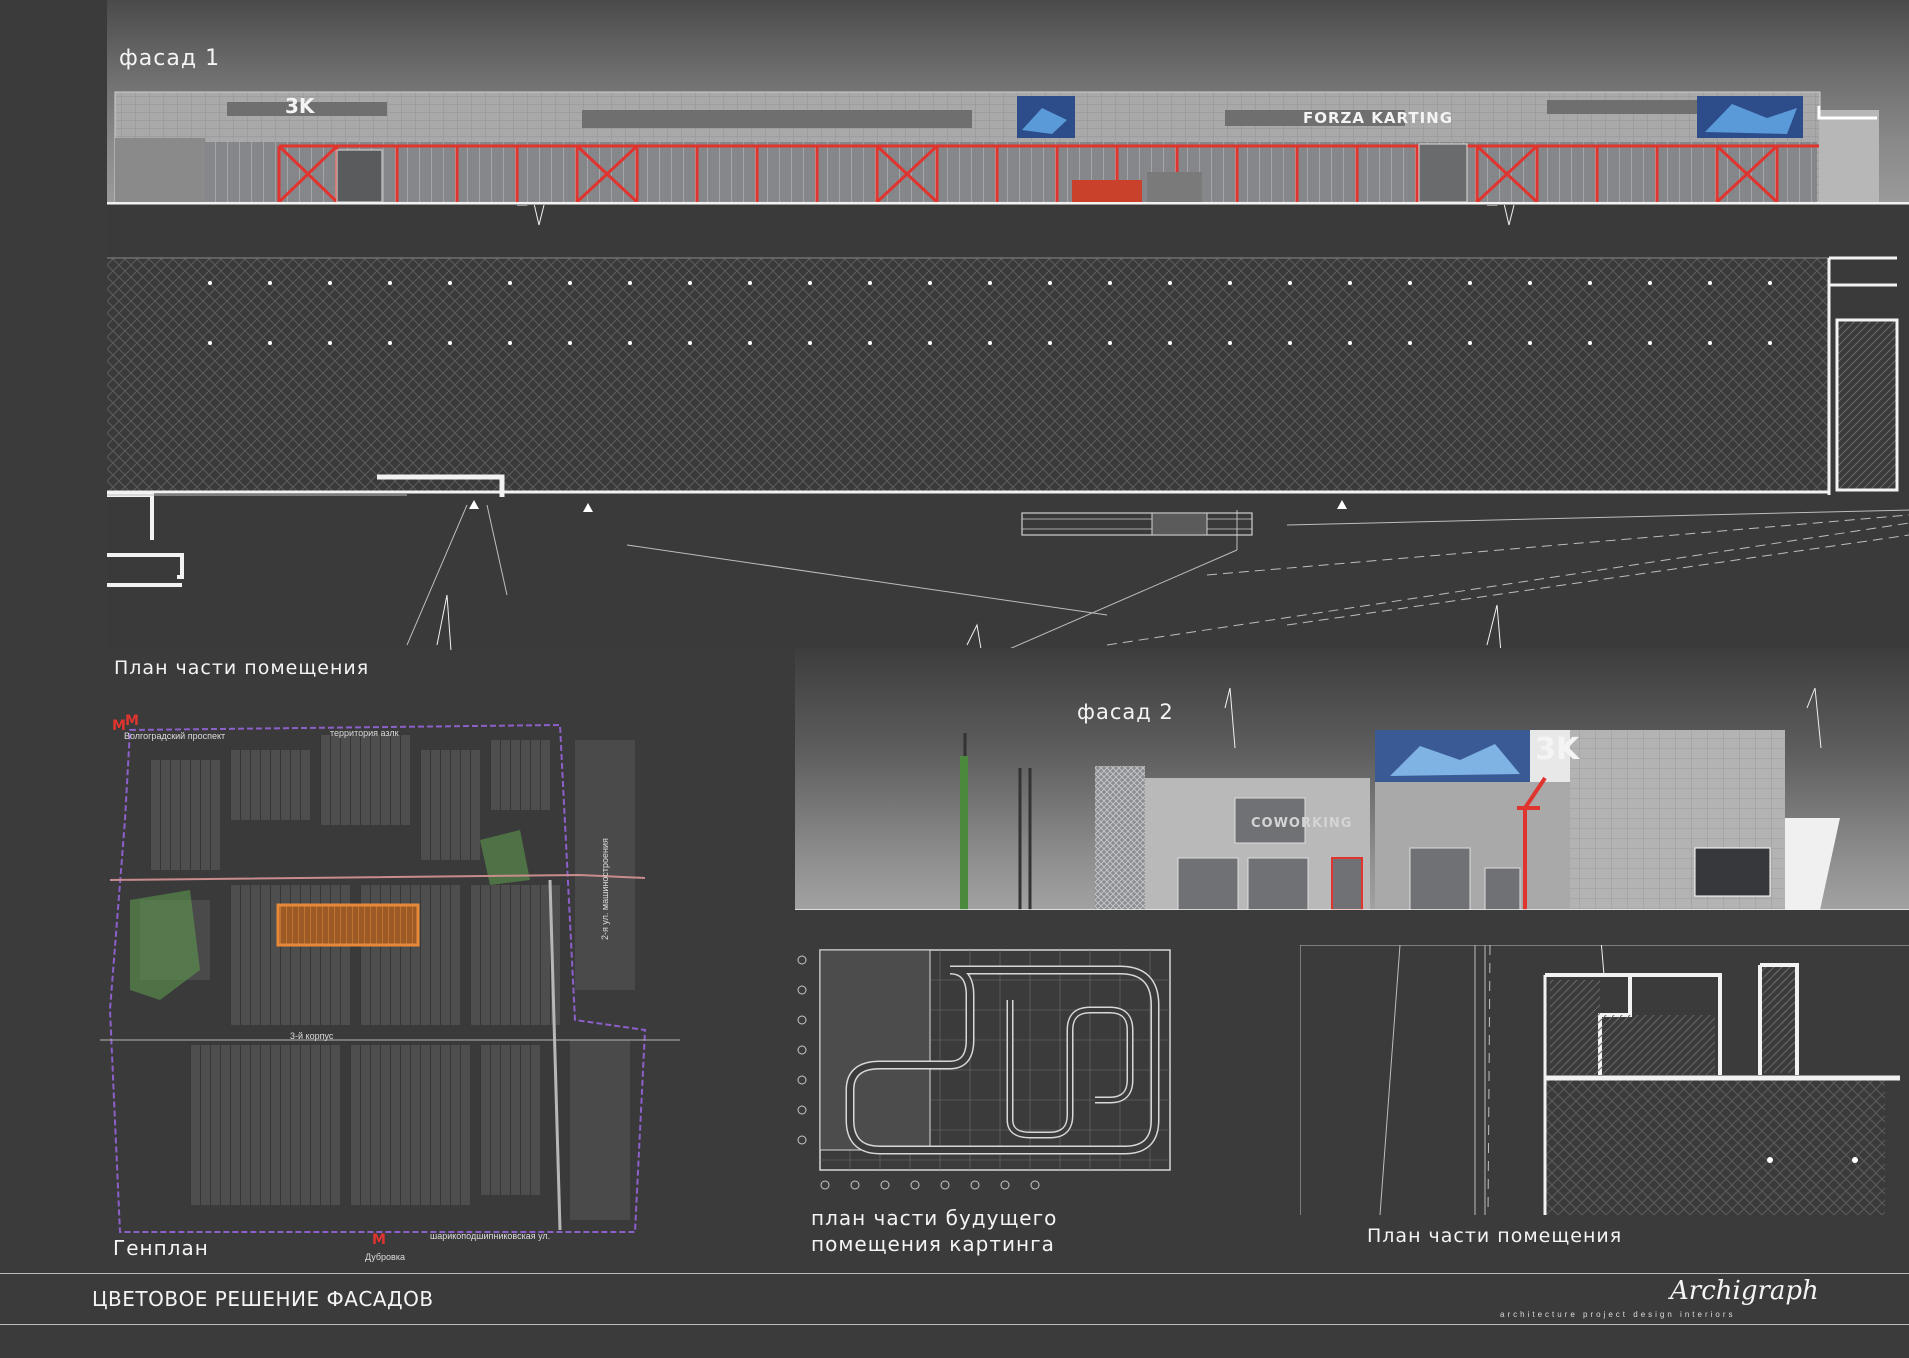  What do you see at coordinates (1378, 118) in the screenshot?
I see `facade-1-sign-forza: FORZA KARTING` at bounding box center [1378, 118].